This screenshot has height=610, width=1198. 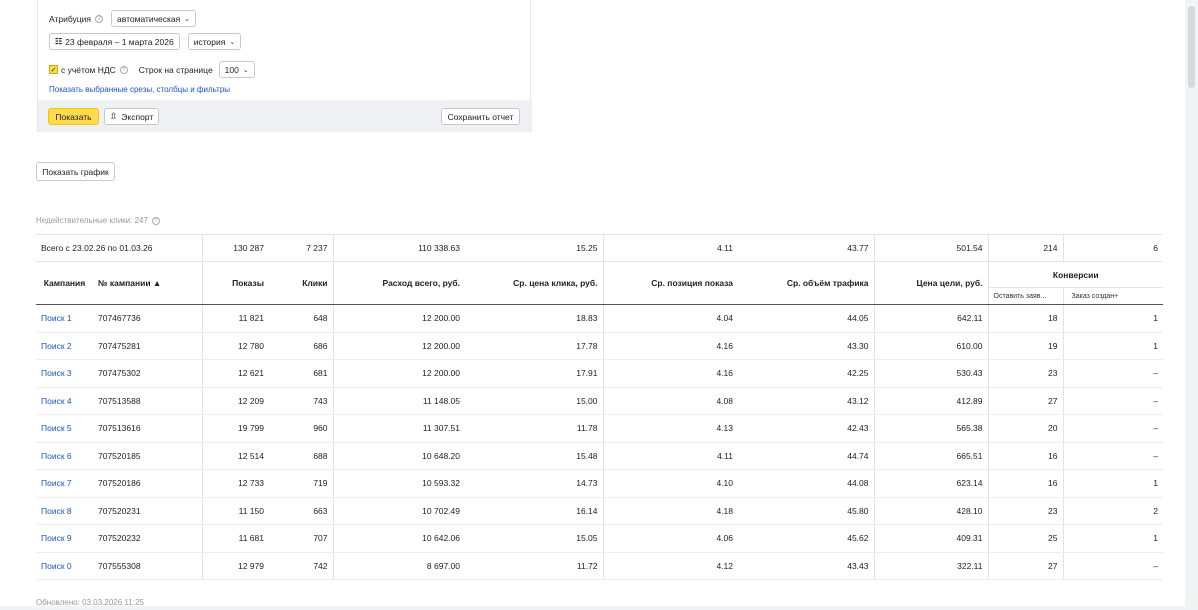 What do you see at coordinates (64, 283) in the screenshot?
I see `col-campaign: Кампания` at bounding box center [64, 283].